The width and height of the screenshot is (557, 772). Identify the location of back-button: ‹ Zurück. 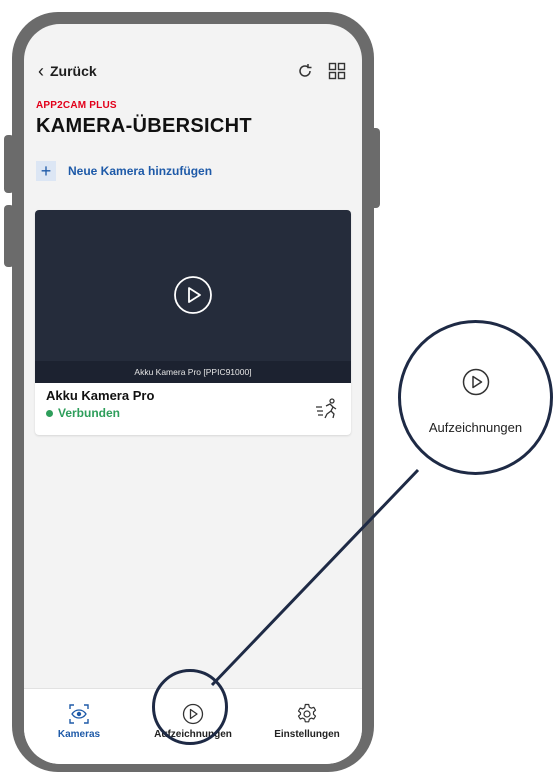
(67, 71).